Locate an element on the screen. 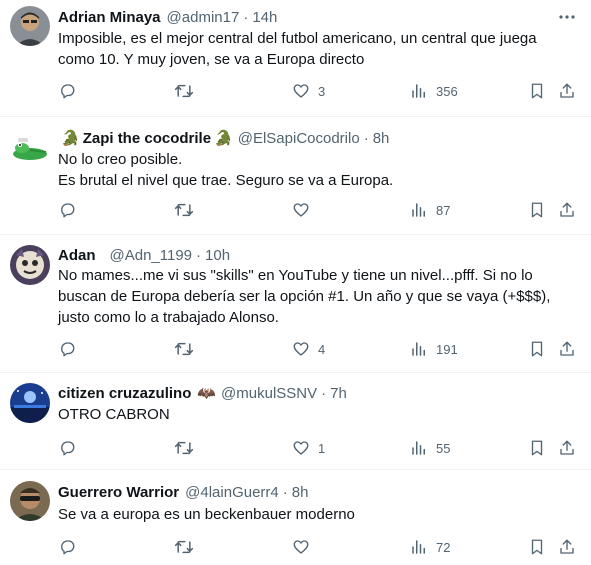 The image size is (591, 565). tweet-header: Guerrero Warrior @4lainGuerr4 · 8h is located at coordinates (183, 492).